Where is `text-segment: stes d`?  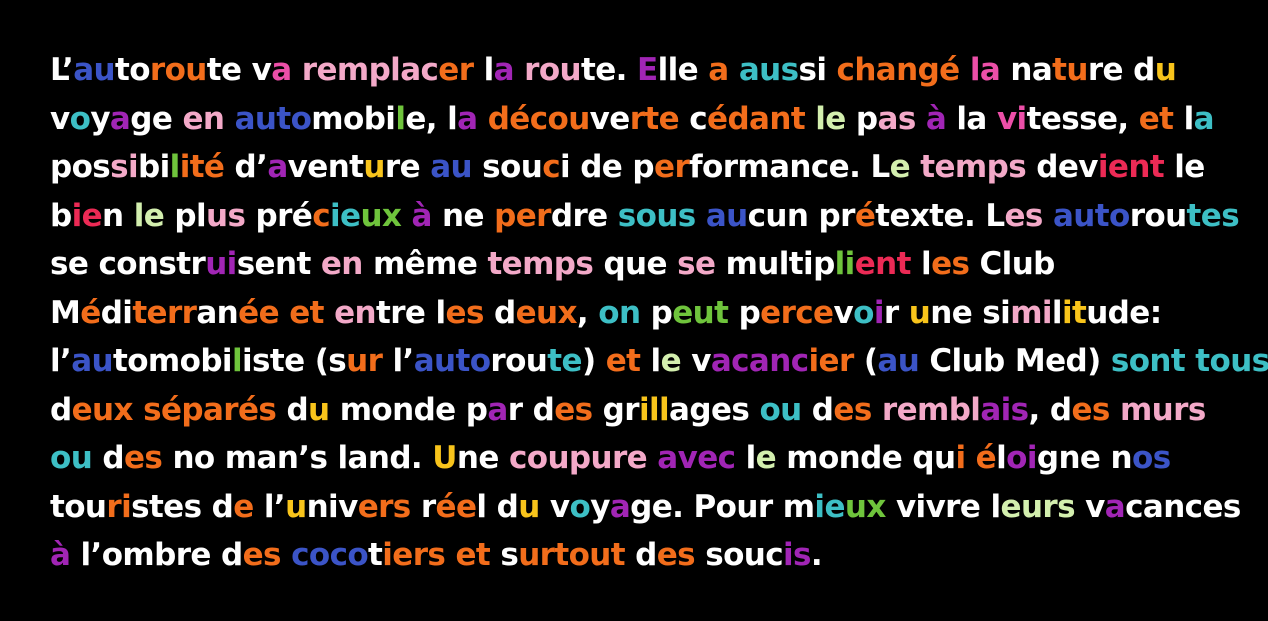
text-segment: stes d is located at coordinates (182, 506).